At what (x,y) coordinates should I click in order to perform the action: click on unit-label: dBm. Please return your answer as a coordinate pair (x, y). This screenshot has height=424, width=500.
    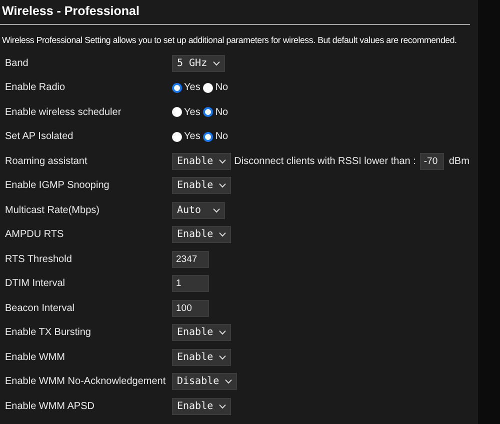
    Looking at the image, I should click on (459, 161).